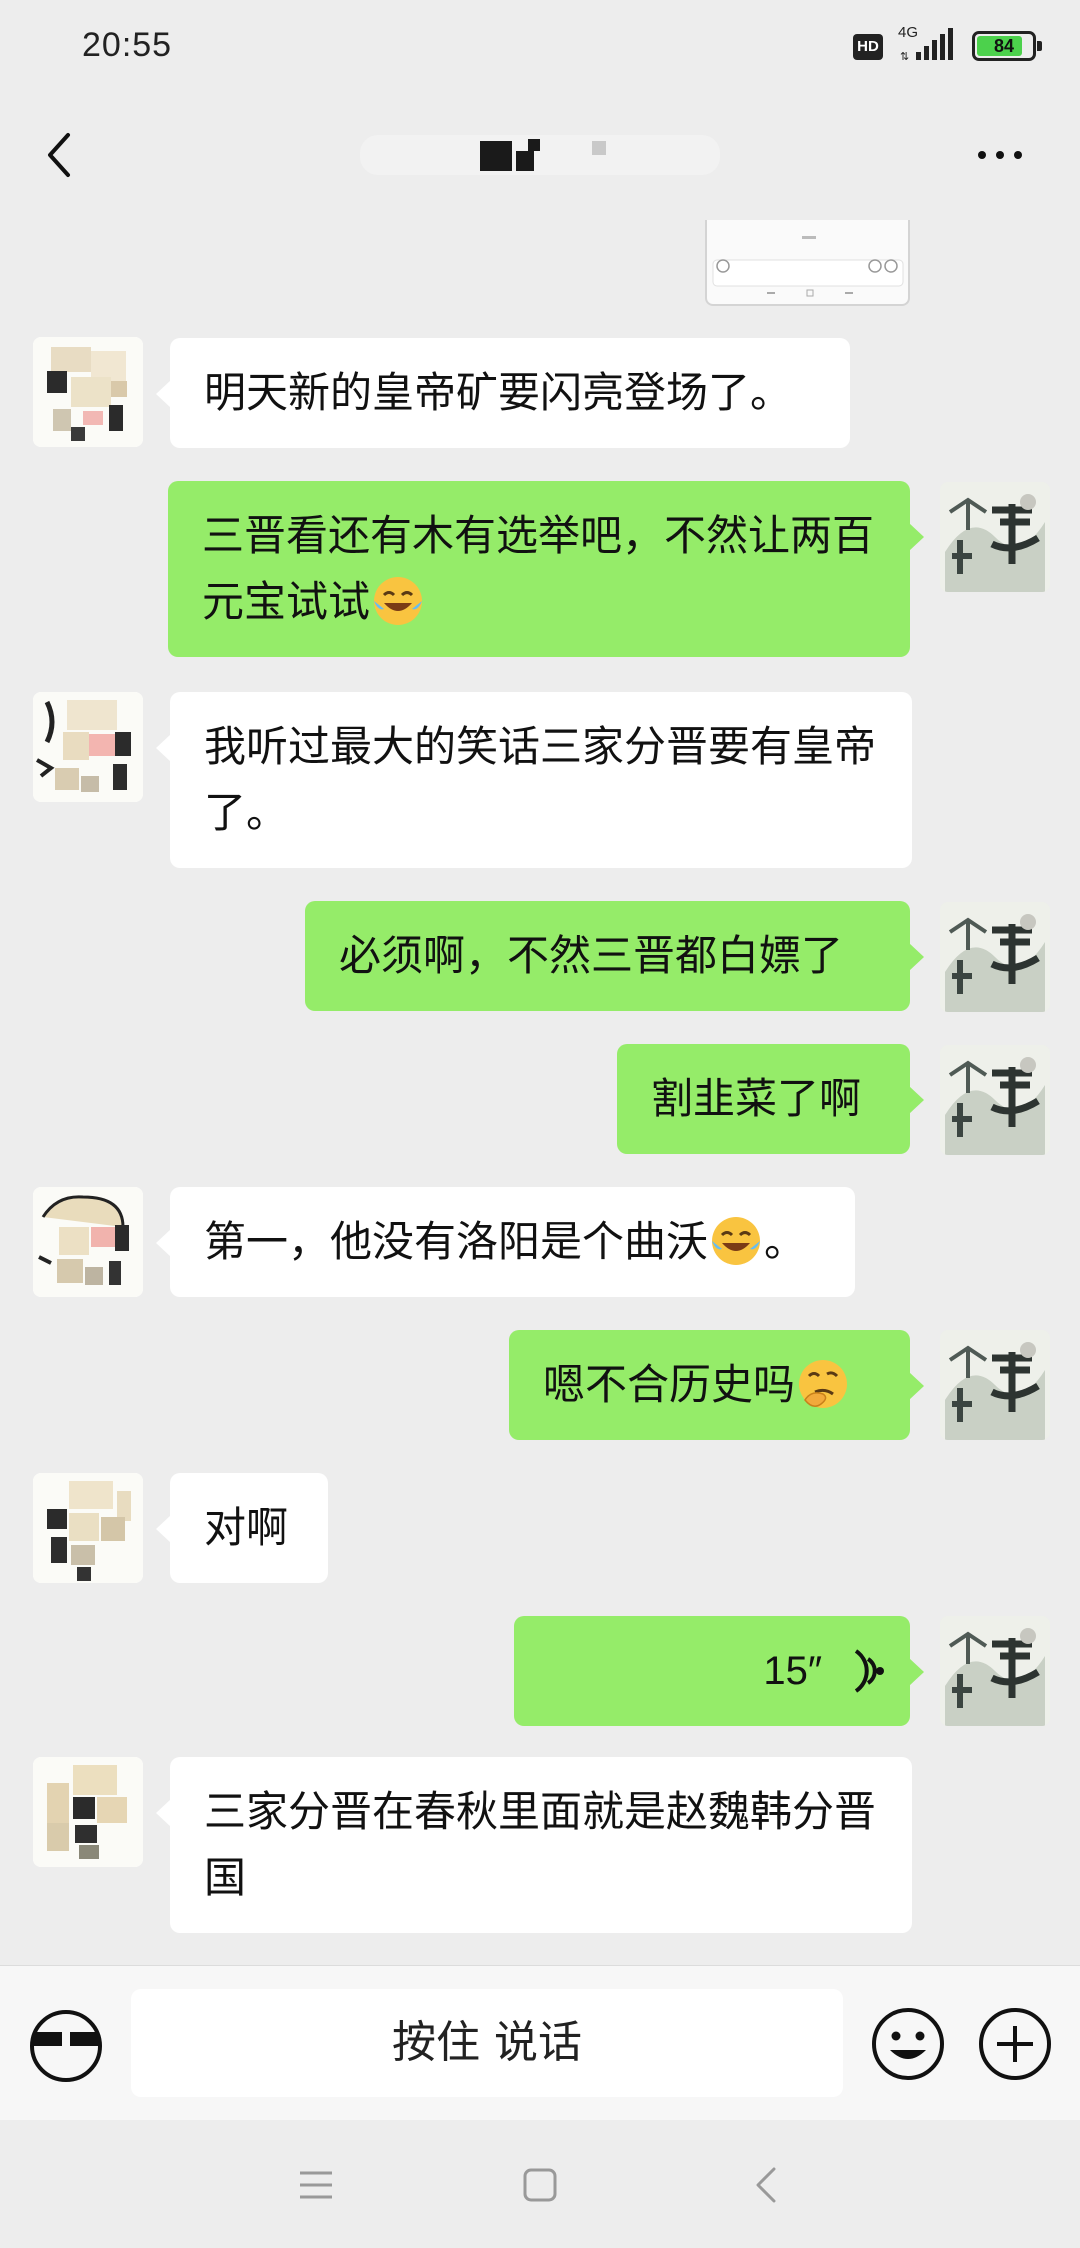 The width and height of the screenshot is (1080, 2248). I want to click on signal-icon: 4G ⇅, so click(929, 44).